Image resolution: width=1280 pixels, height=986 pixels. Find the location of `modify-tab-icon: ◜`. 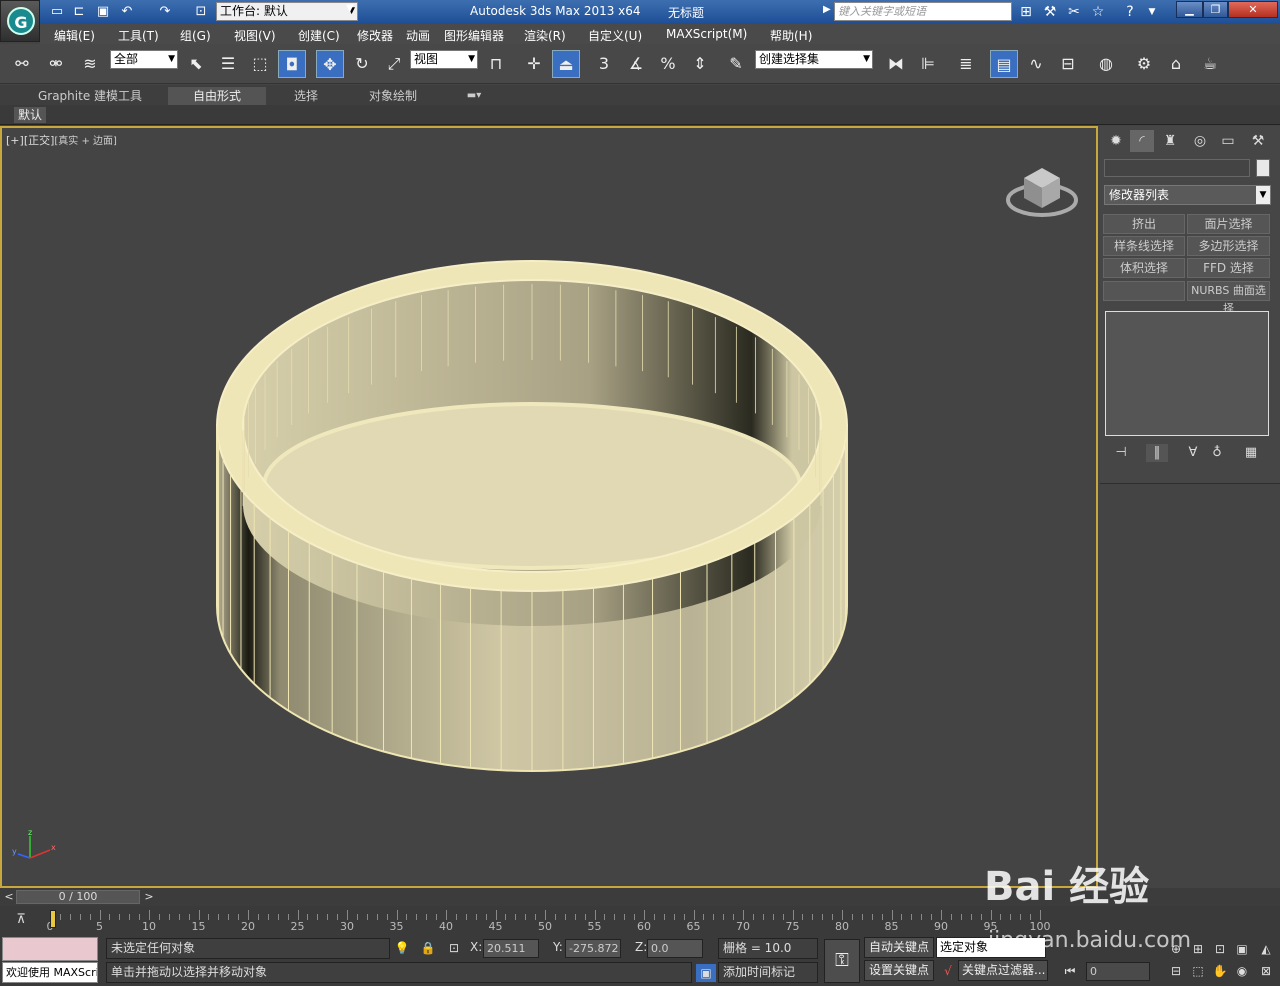

modify-tab-icon: ◜ is located at coordinates (1142, 141).